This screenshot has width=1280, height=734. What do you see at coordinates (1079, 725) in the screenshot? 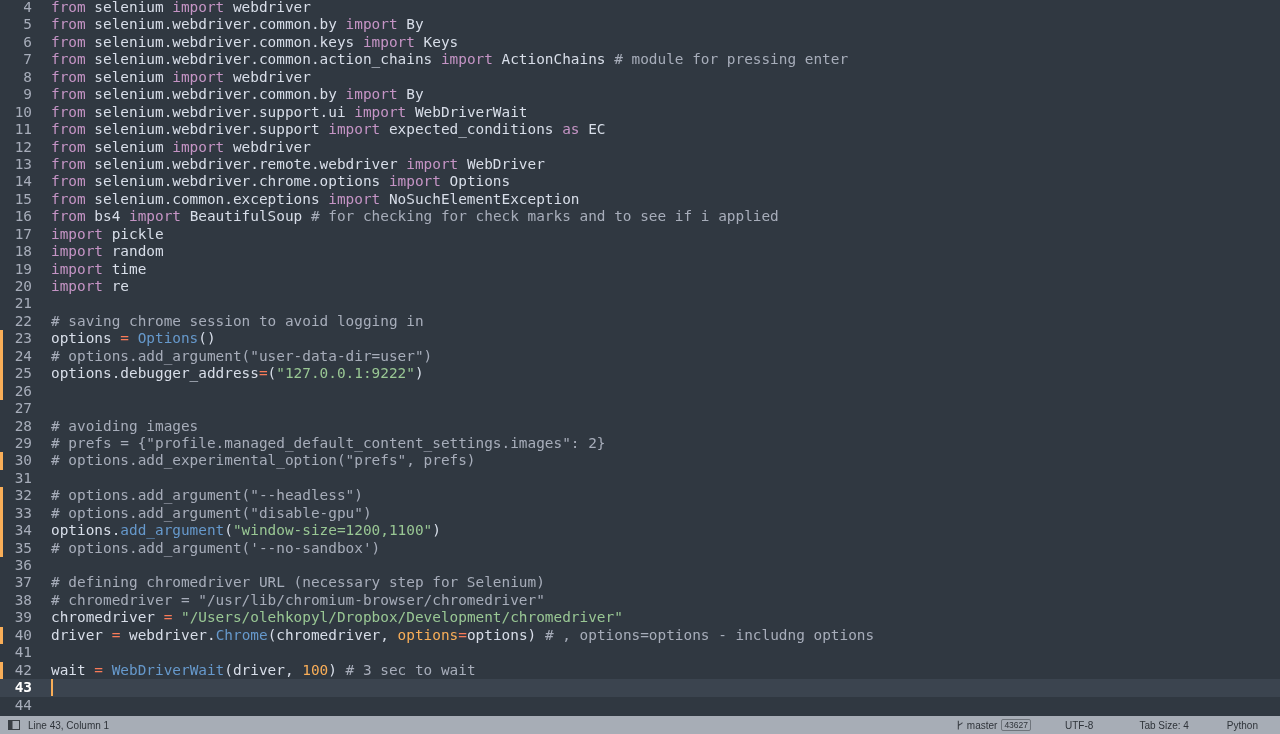
I see `encoding-label: UTF-8` at bounding box center [1079, 725].